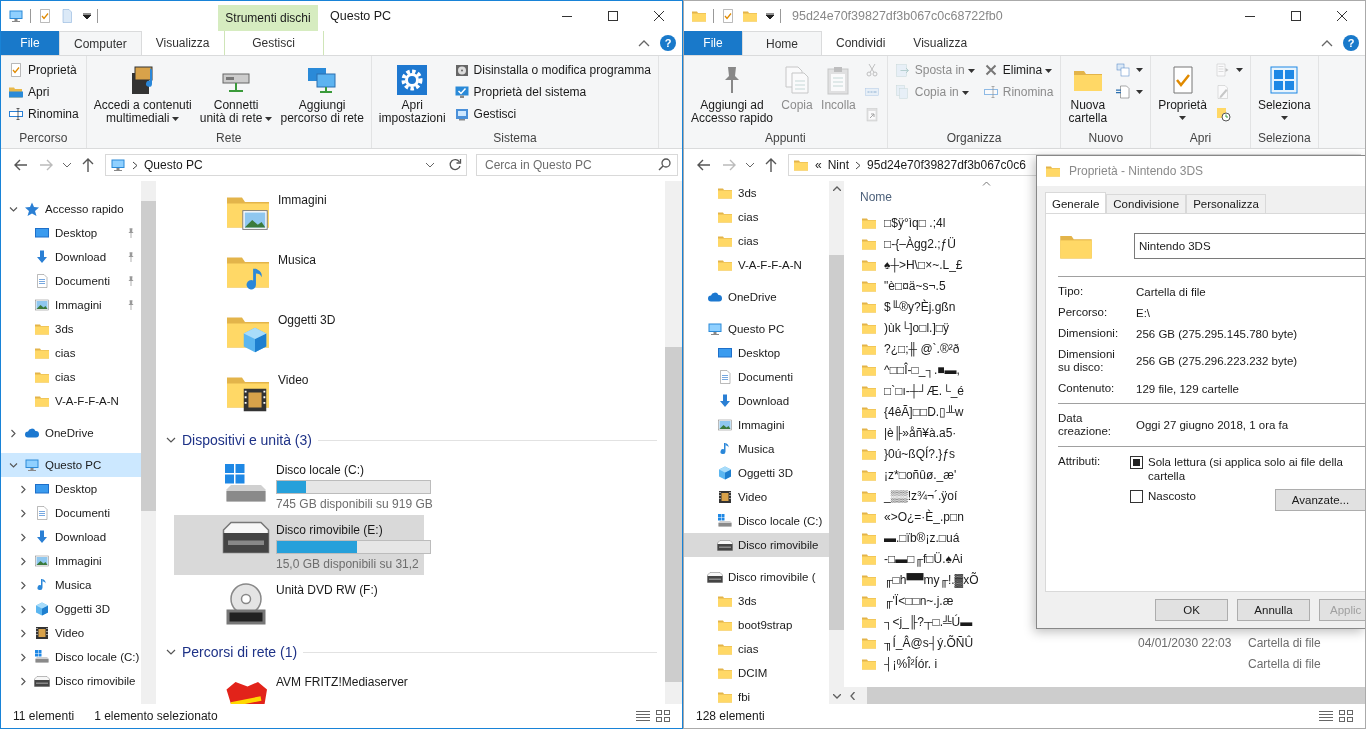 The image size is (1366, 729). Describe the element at coordinates (1172, 496) in the screenshot. I see `checkbox-label: Nascosto` at that location.